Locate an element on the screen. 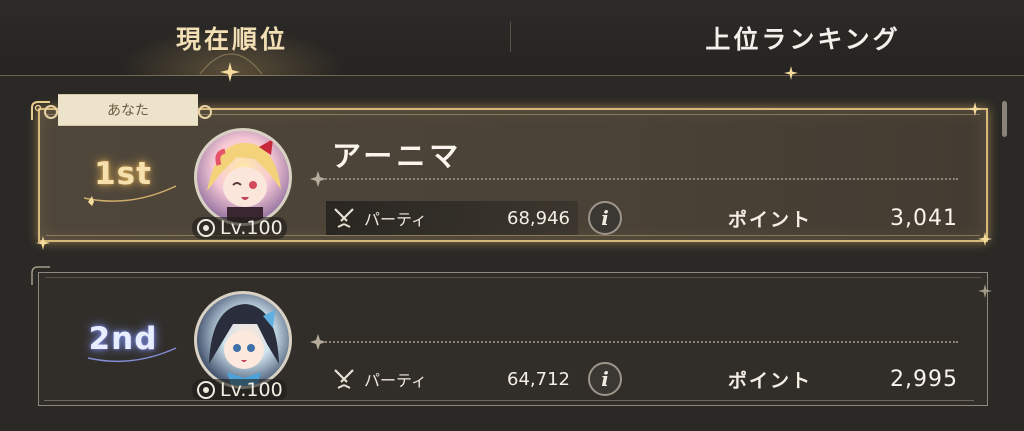  points-value: 3,041 is located at coordinates (924, 218).